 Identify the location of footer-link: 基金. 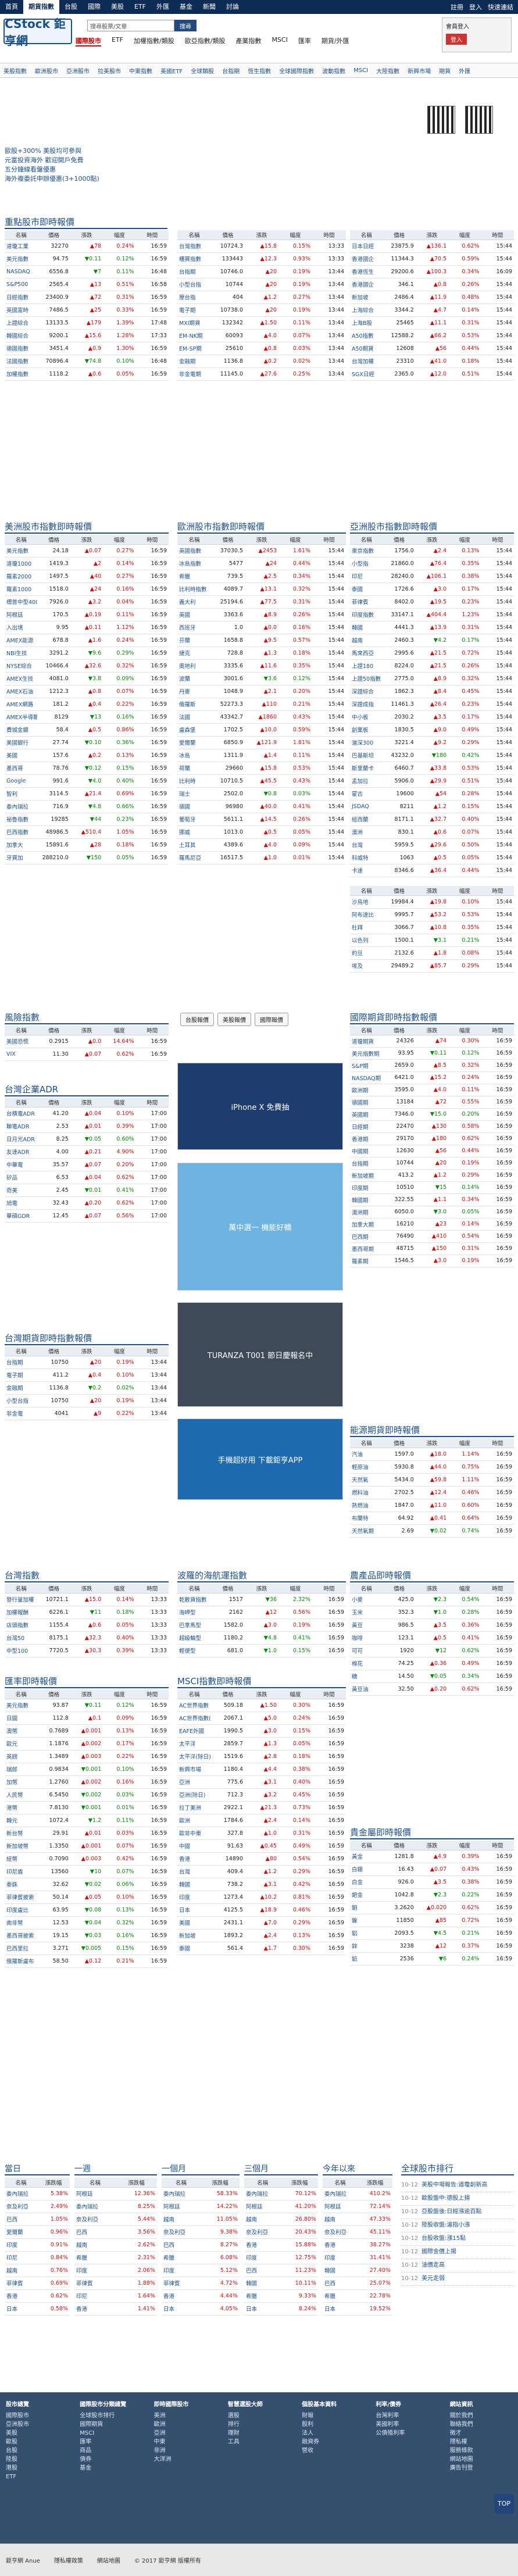
(111, 2468).